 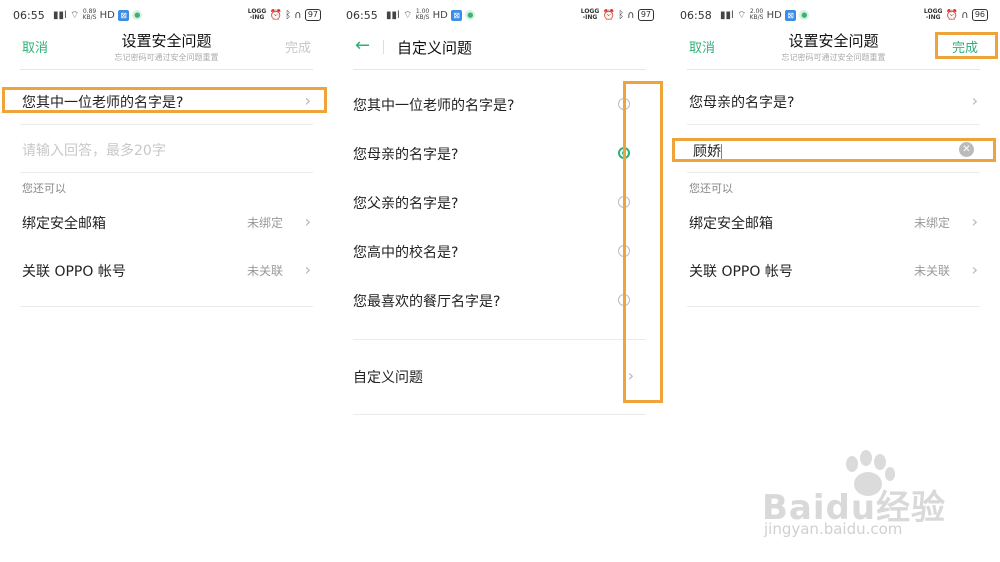 I want to click on question-label: 您母亲的名字是?, so click(x=742, y=103).